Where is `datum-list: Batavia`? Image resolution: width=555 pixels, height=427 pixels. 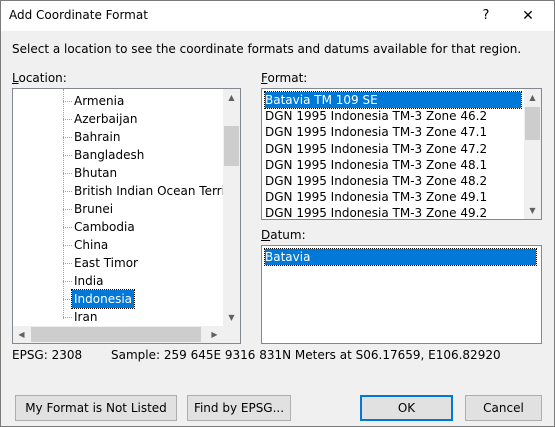
datum-list: Batavia is located at coordinates (401, 294).